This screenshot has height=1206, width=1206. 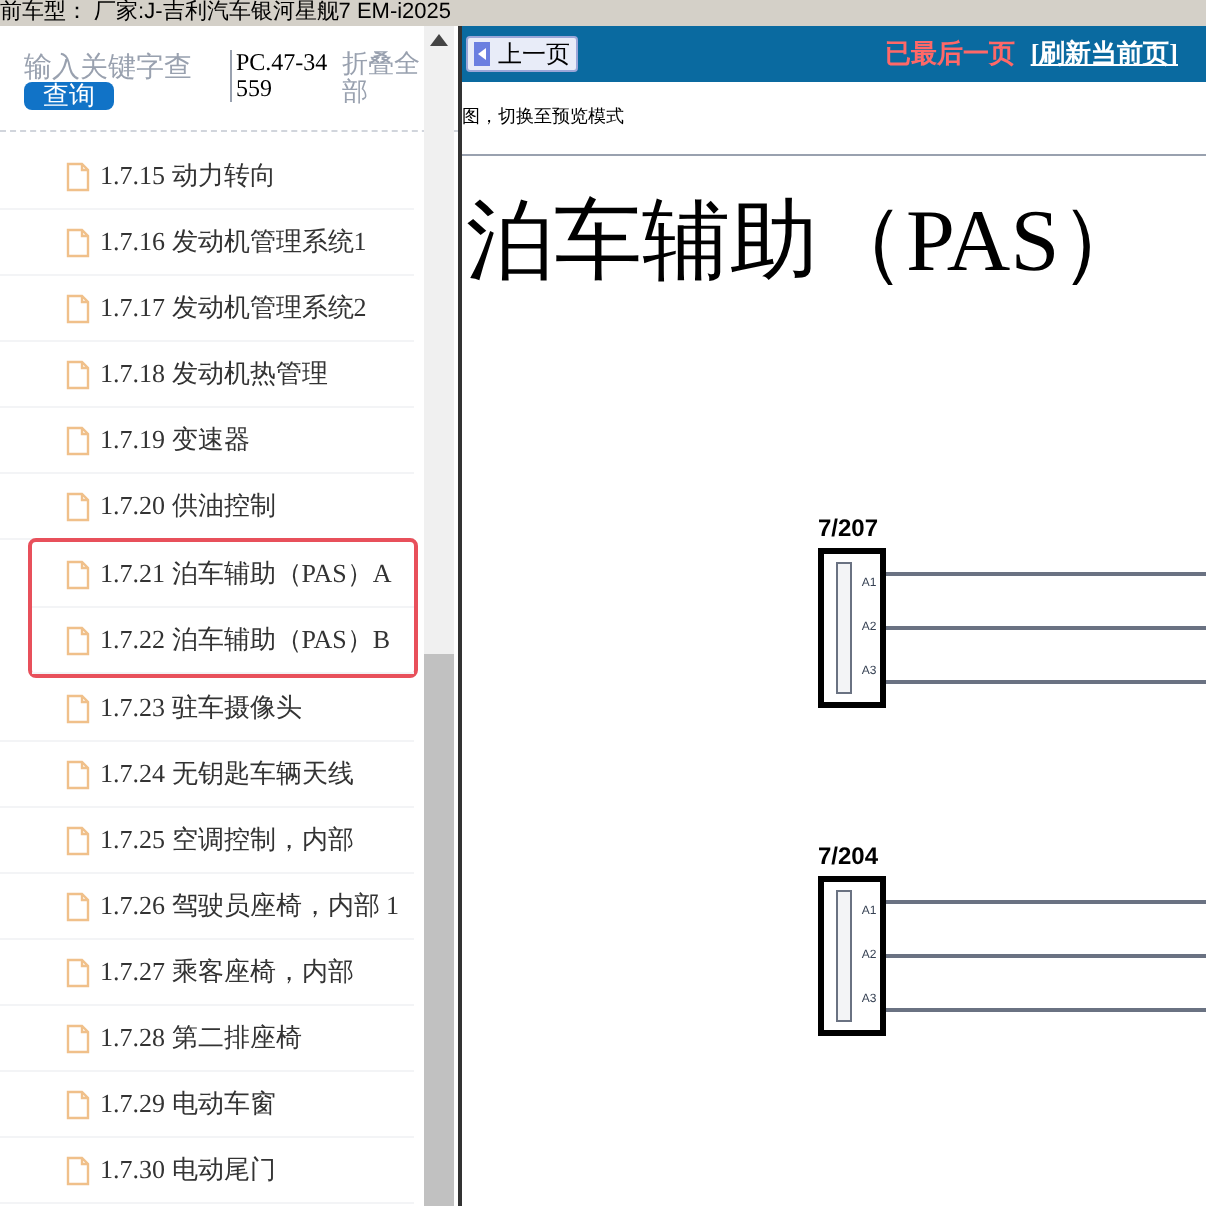 What do you see at coordinates (207, 841) in the screenshot?
I see `tree-item: 1.7.25 空调控制，内部` at bounding box center [207, 841].